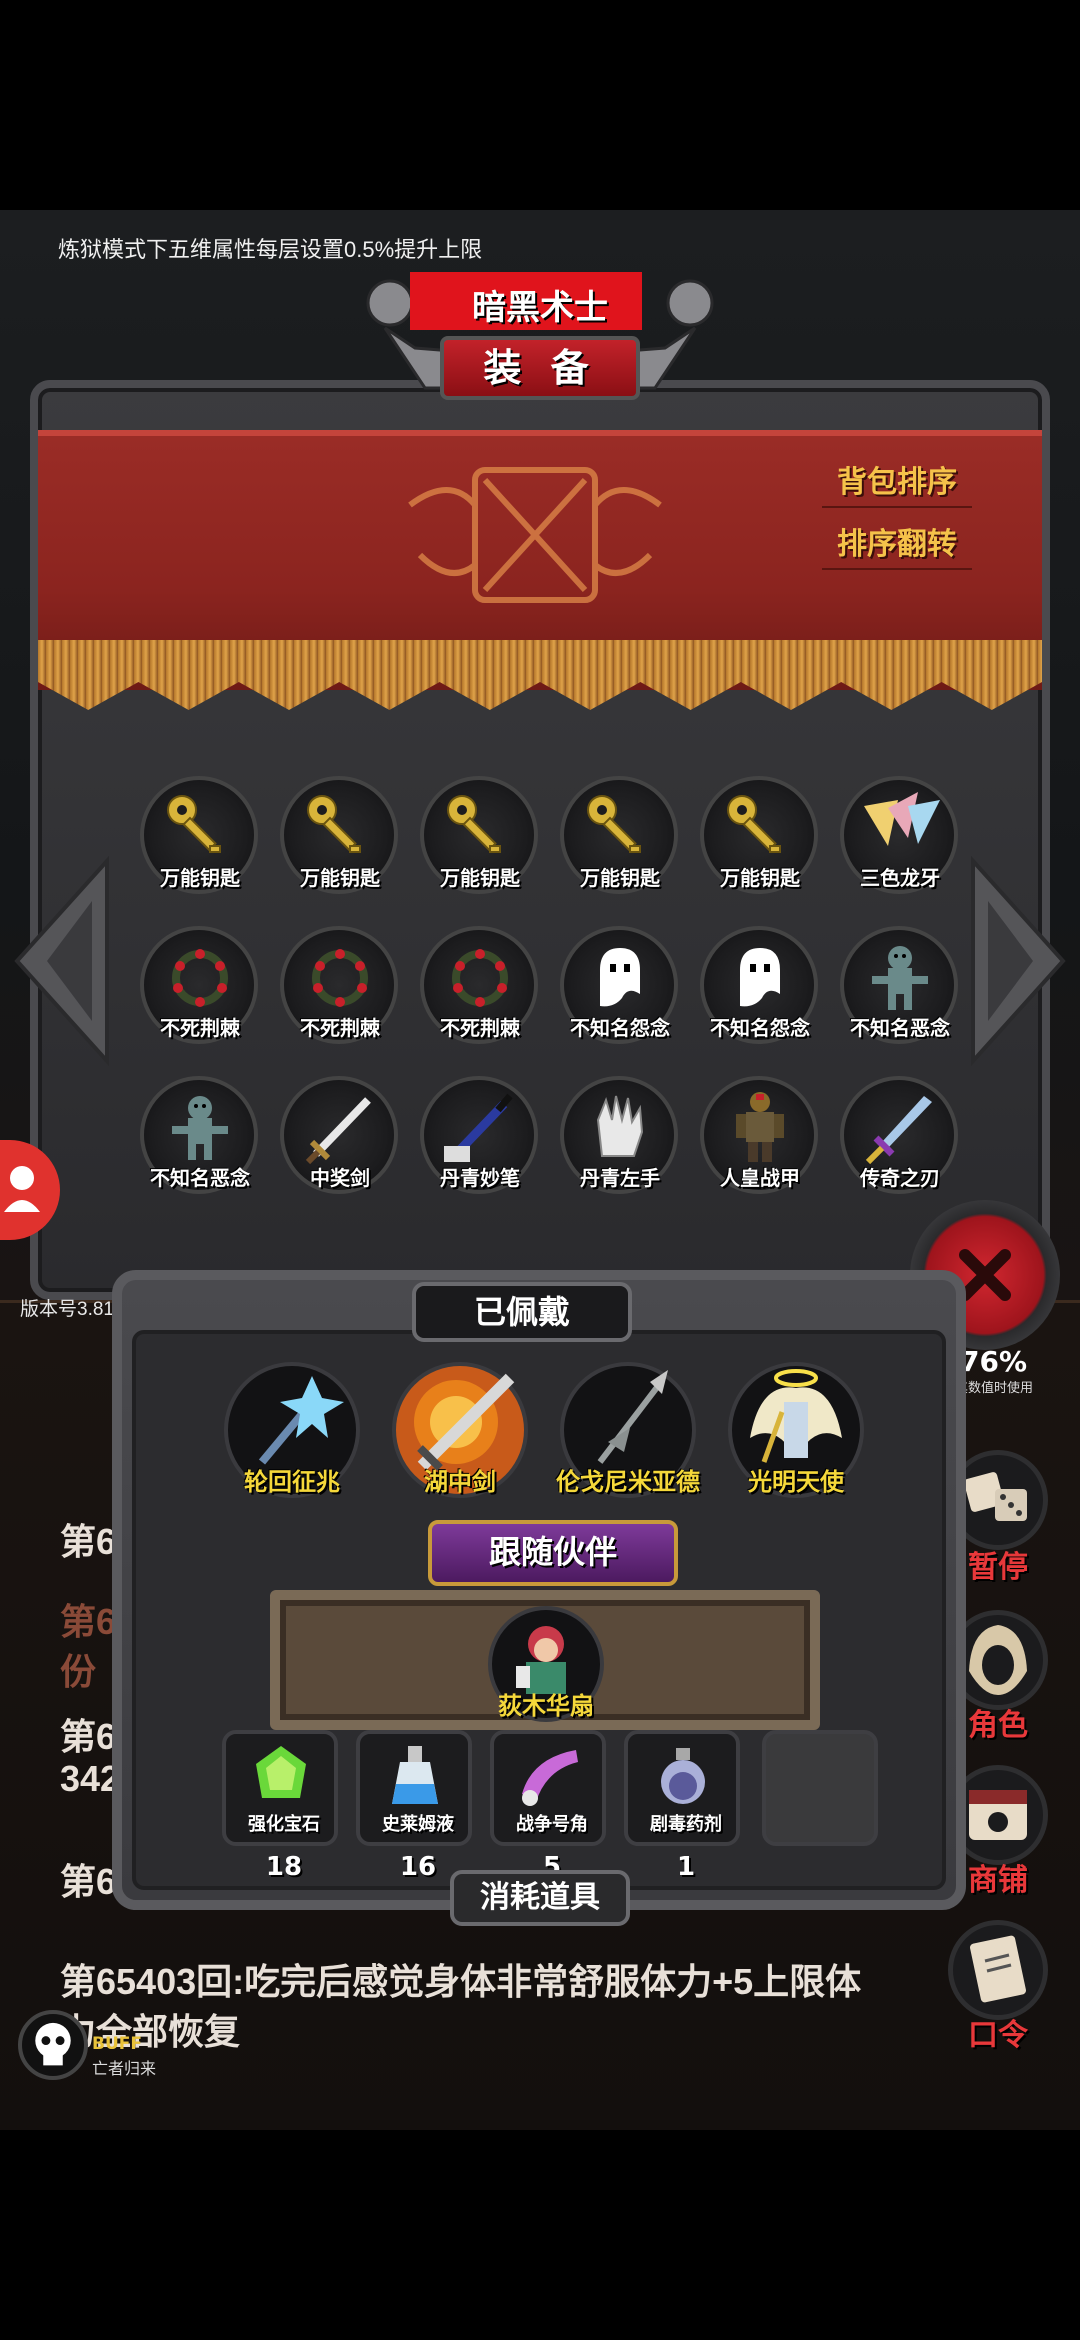  What do you see at coordinates (67, 1309) in the screenshot?
I see `version-label: 版本号3.81` at bounding box center [67, 1309].